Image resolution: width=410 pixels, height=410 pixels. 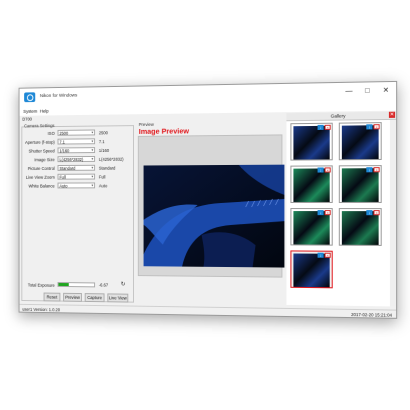 What do you see at coordinates (103, 133) in the screenshot?
I see `iso-value: 2500` at bounding box center [103, 133].